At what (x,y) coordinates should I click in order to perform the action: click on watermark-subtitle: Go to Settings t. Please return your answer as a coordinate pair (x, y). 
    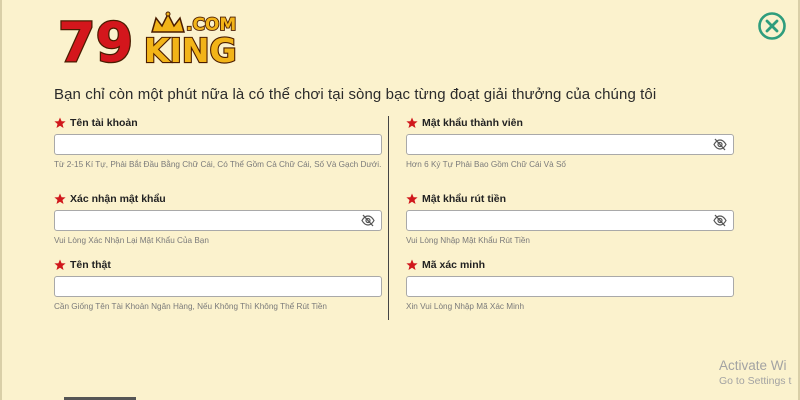
    Looking at the image, I should click on (755, 381).